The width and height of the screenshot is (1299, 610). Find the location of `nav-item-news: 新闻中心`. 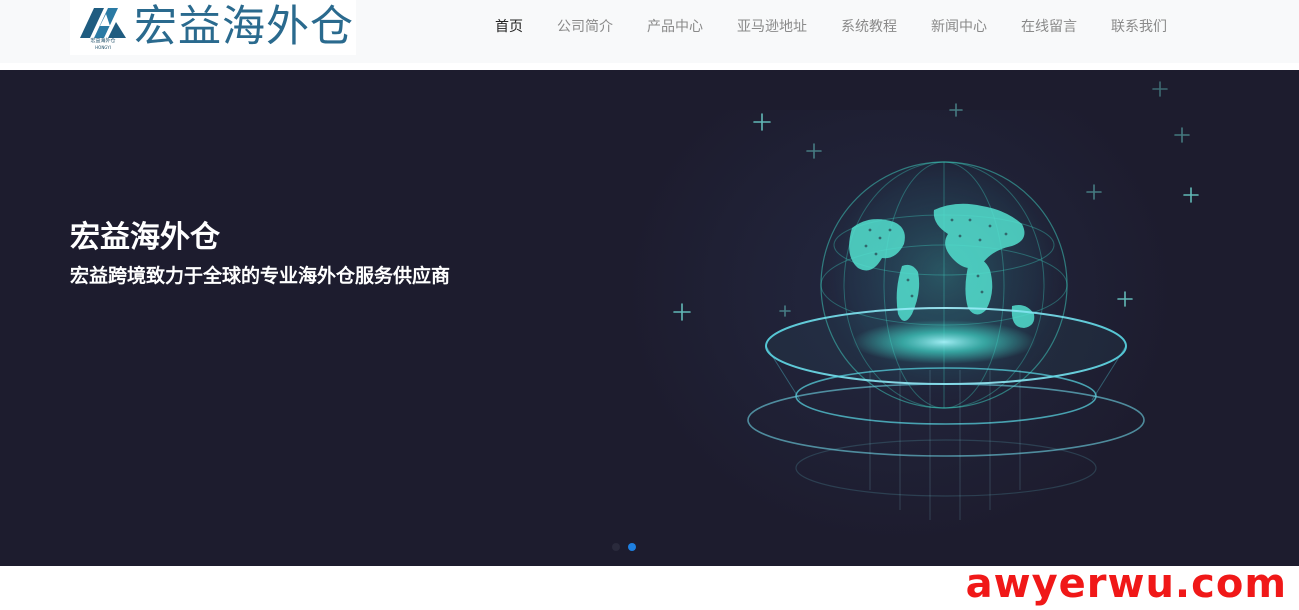

nav-item-news: 新闻中心 is located at coordinates (959, 27).